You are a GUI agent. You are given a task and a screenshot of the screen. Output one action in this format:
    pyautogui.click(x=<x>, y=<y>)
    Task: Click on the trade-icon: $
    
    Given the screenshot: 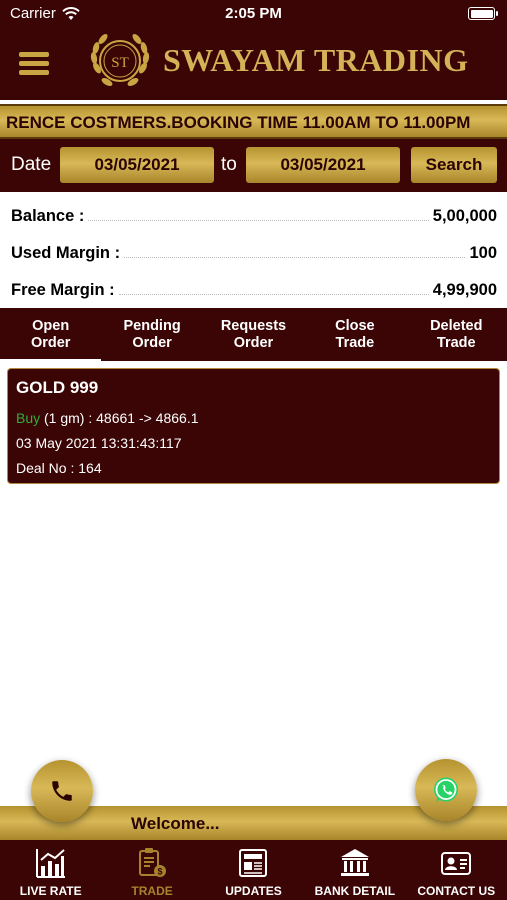 What is the action you would take?
    pyautogui.click(x=153, y=862)
    